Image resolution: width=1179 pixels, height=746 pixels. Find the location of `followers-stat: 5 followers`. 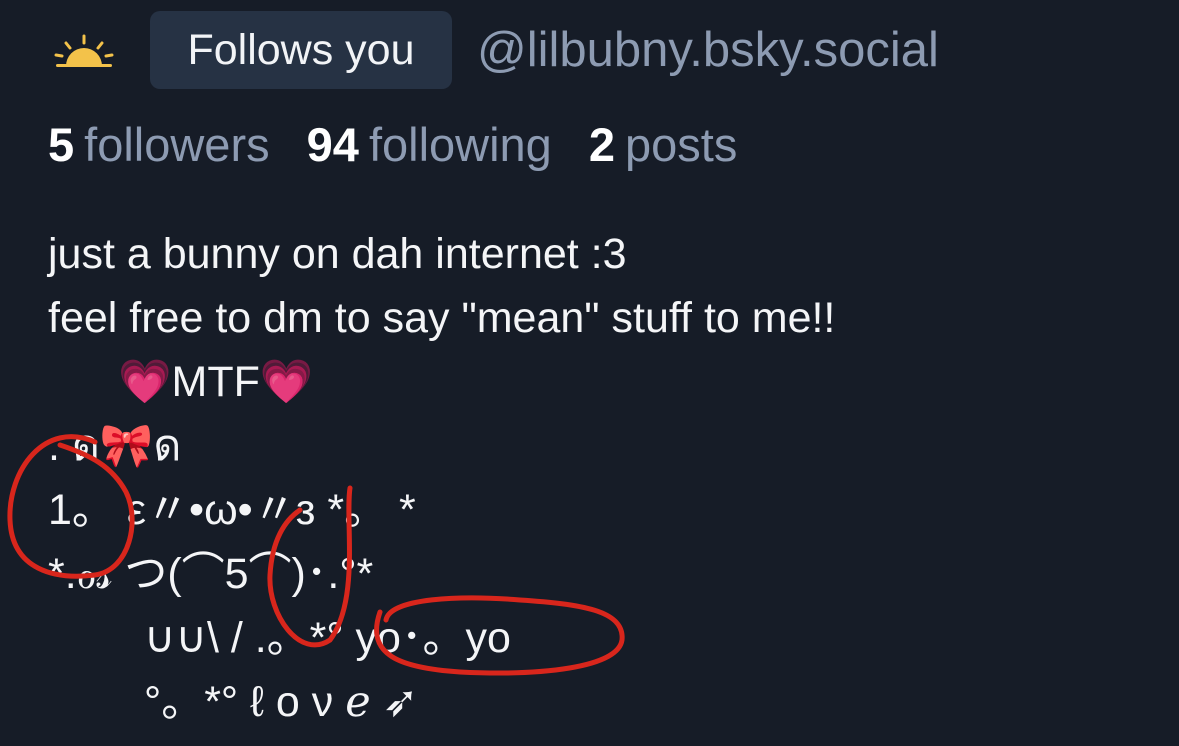

followers-stat: 5 followers is located at coordinates (159, 145).